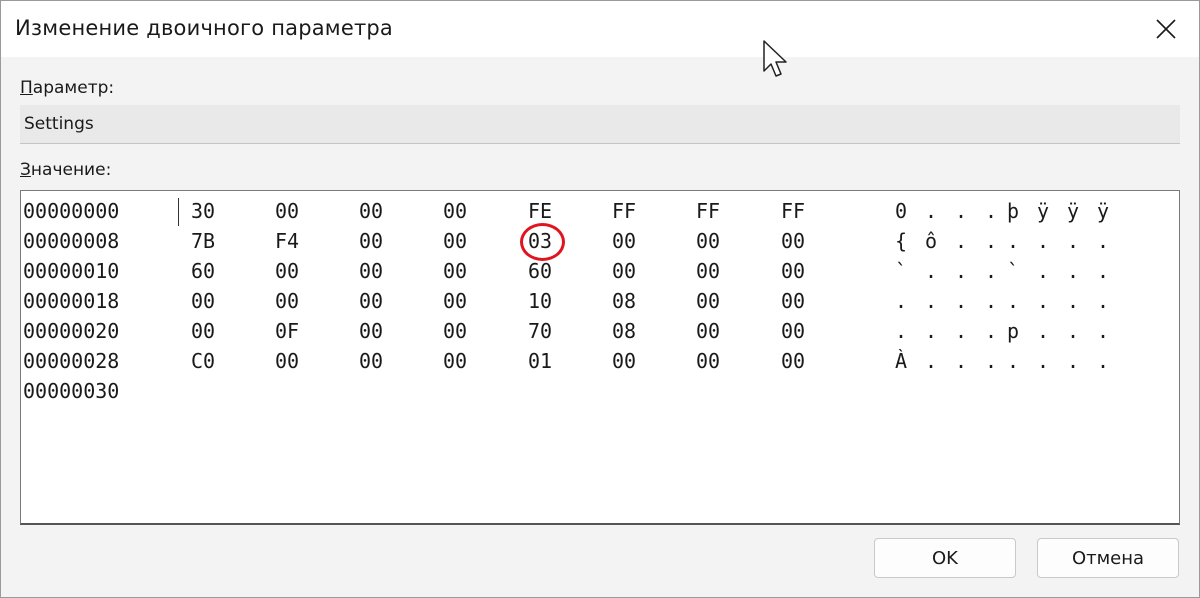  I want to click on ascii-char: {, so click(901, 241).